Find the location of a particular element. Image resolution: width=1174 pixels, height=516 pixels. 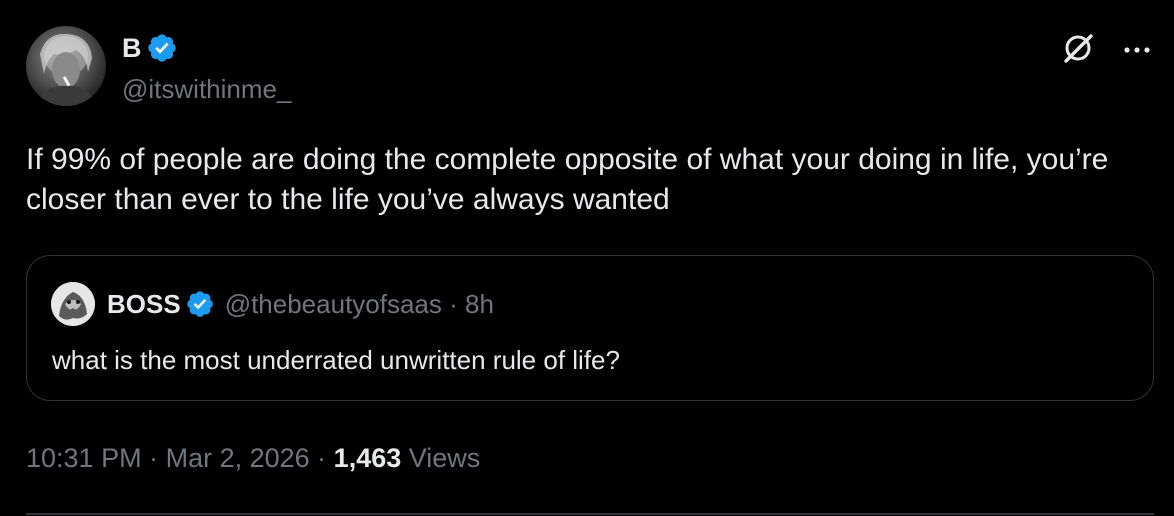

quoted-tweet-meta: @thebeautyofsaas · 8h is located at coordinates (359, 304).